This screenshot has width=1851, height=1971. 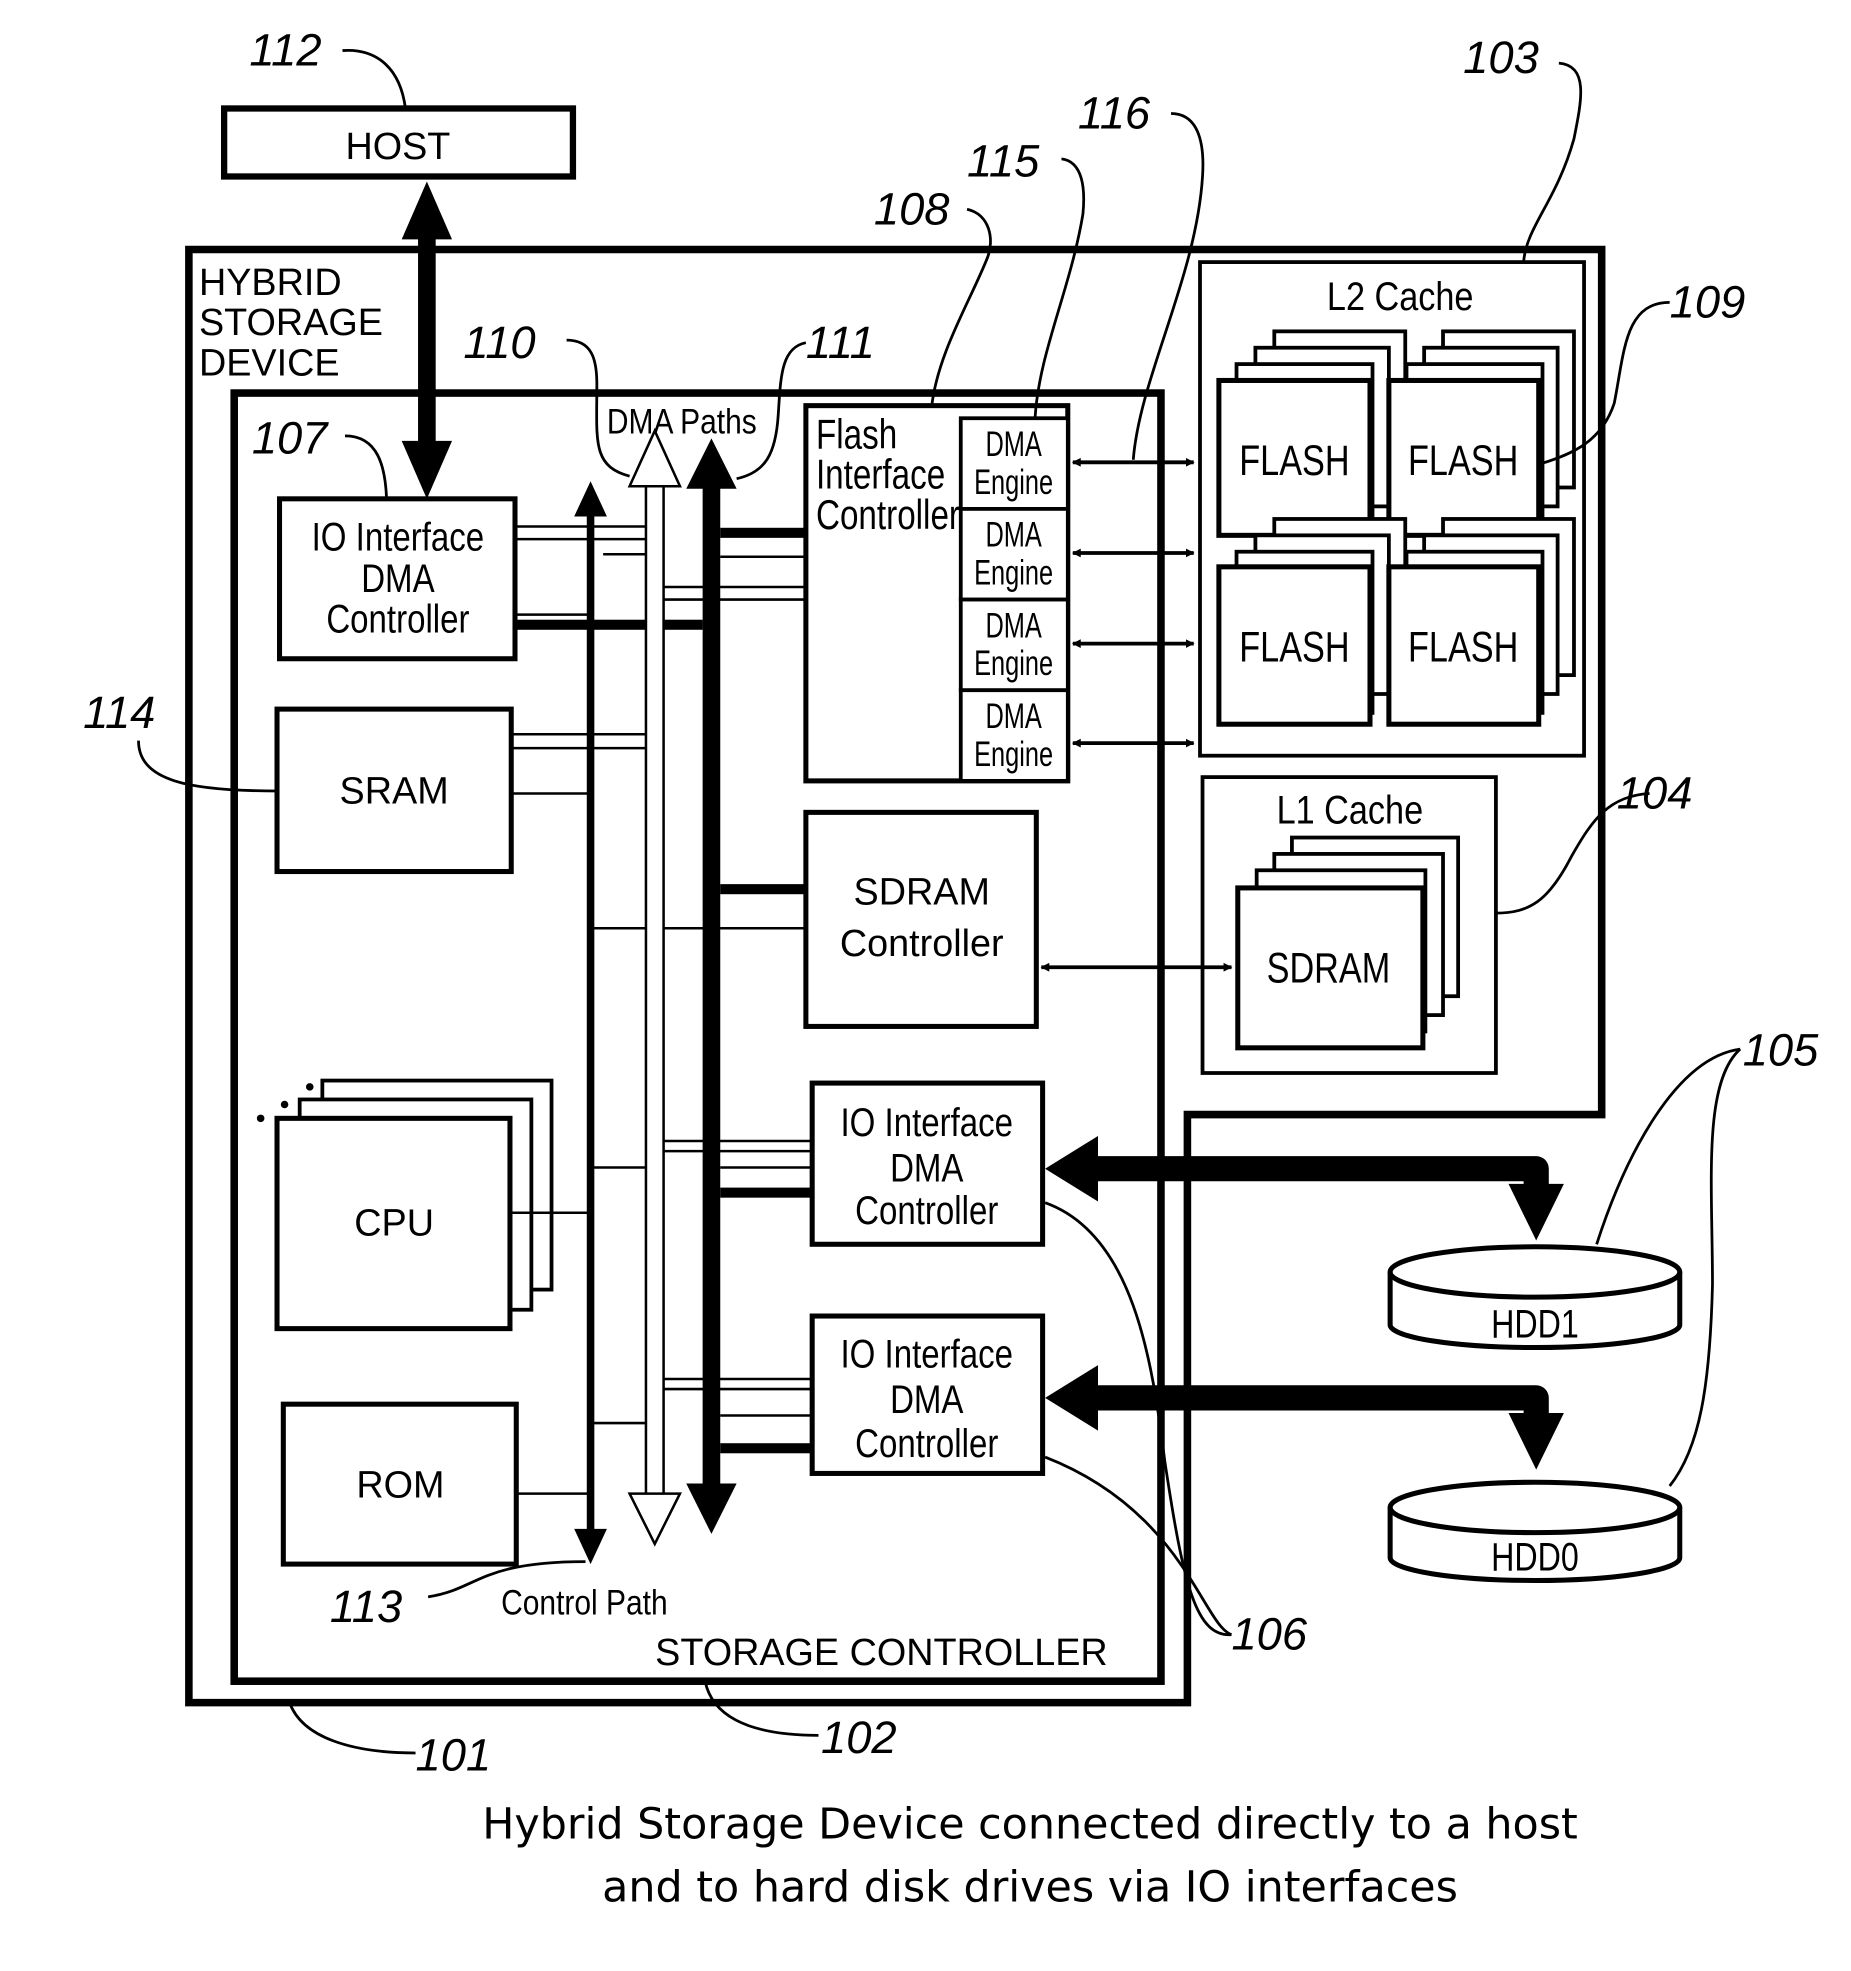 I want to click on cpu-block: CPU, so click(x=405, y=1205).